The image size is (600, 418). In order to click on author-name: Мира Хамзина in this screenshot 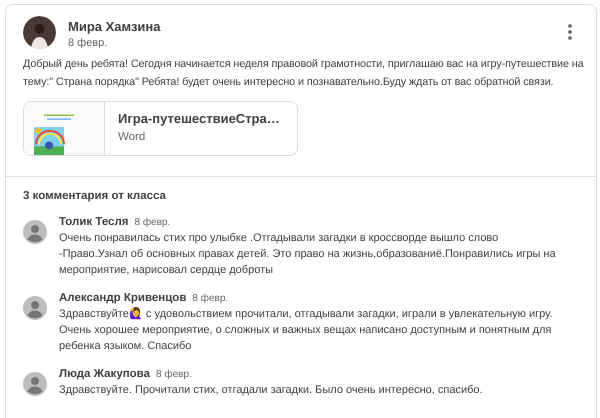, I will do `click(115, 26)`.